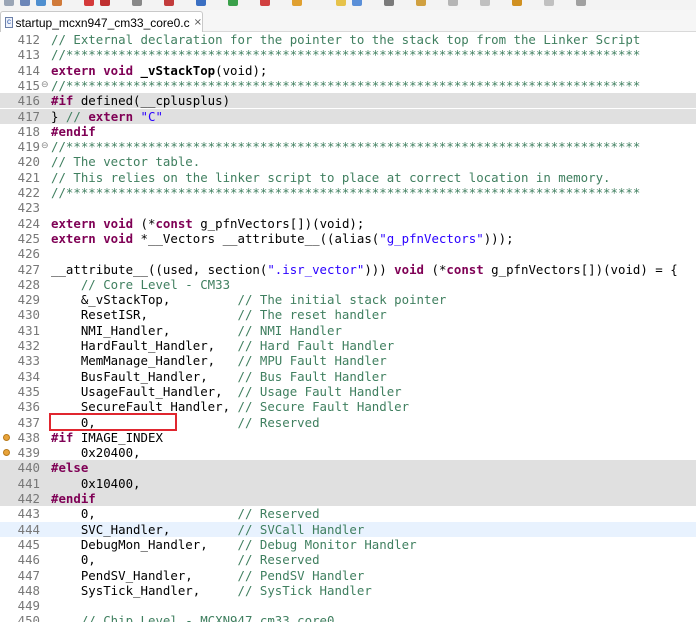  I want to click on code-token: // Hard Fault Handler, so click(316, 345).